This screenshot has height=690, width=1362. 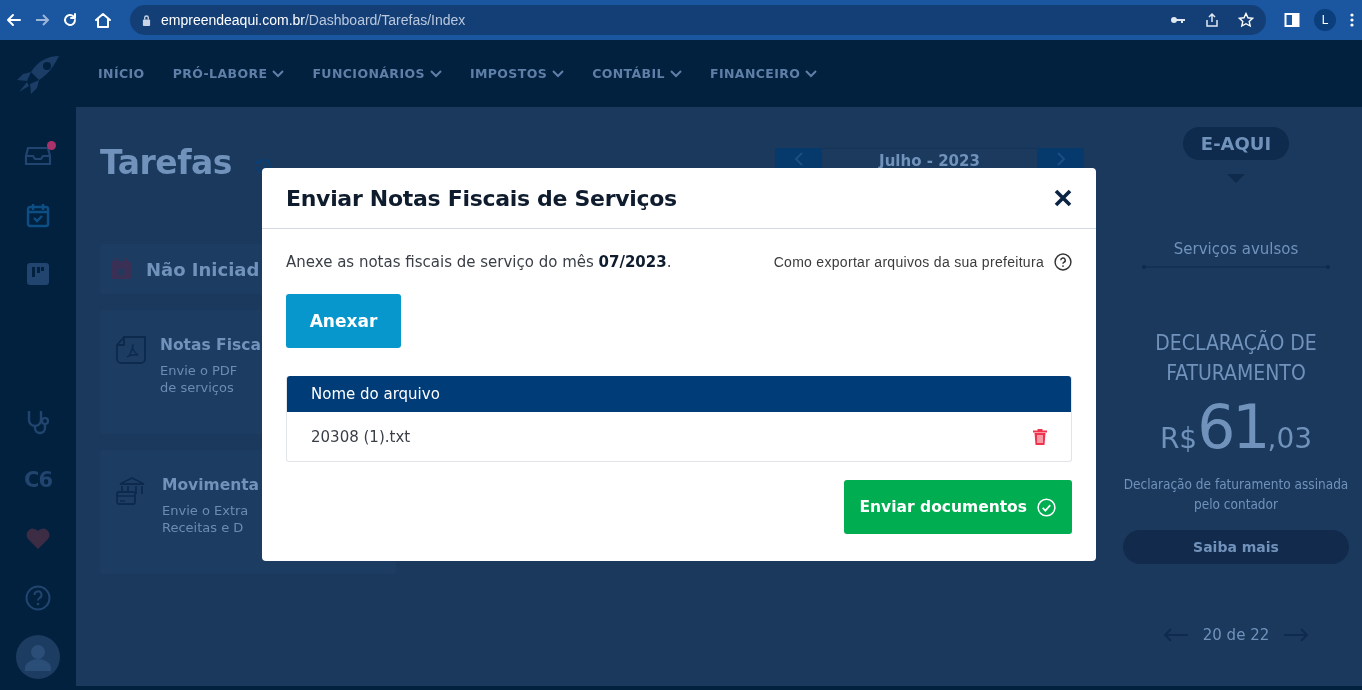 I want to click on star-icon, so click(x=1246, y=20).